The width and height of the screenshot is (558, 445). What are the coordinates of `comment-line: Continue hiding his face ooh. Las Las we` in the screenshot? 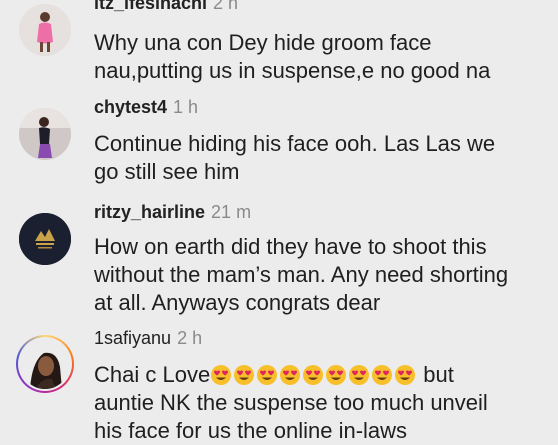 It's located at (295, 143).